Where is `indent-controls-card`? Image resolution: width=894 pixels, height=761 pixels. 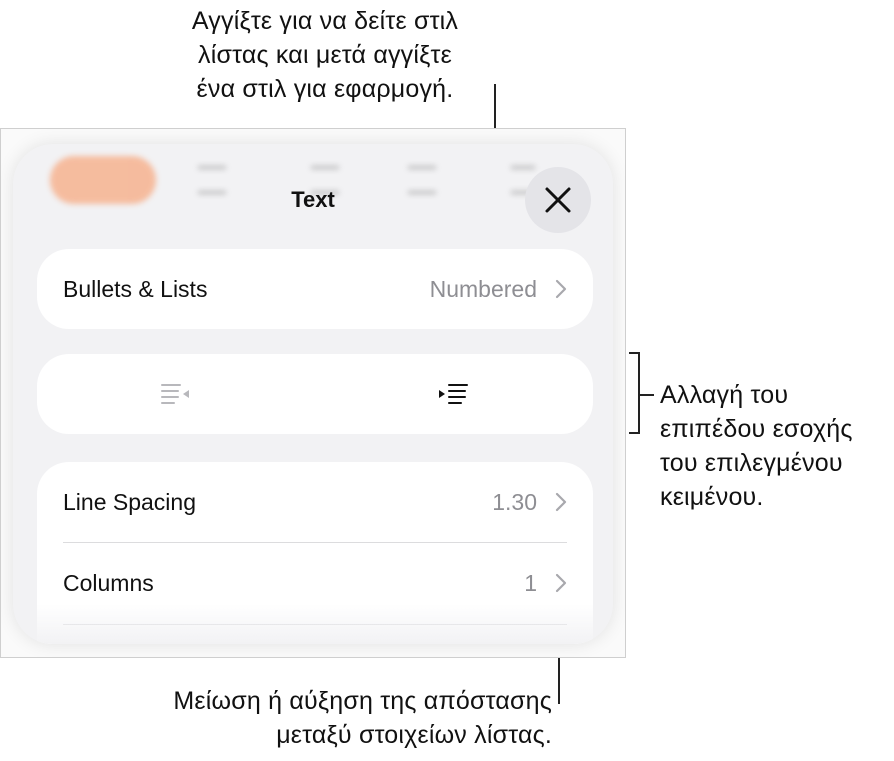
indent-controls-card is located at coordinates (315, 394).